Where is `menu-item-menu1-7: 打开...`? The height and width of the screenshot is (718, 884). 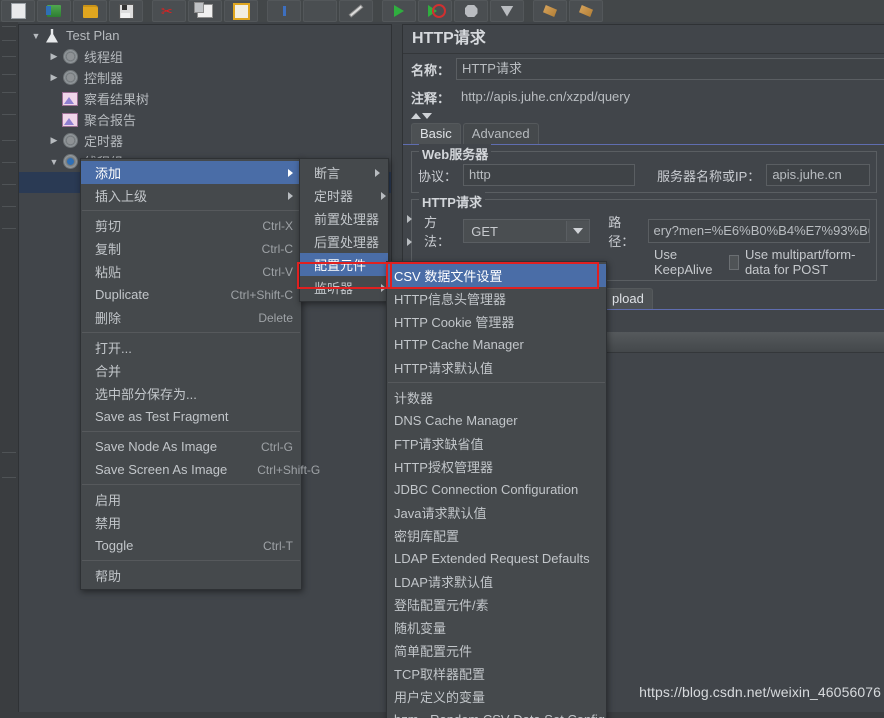 menu-item-menu1-7: 打开... is located at coordinates (191, 347).